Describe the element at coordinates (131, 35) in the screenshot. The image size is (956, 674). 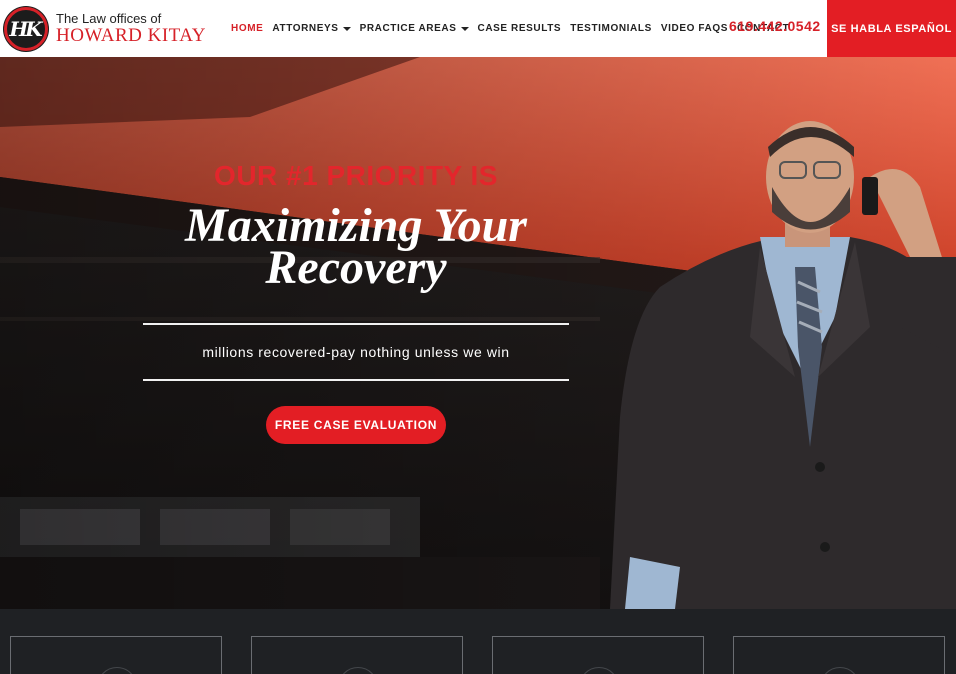
I see `logo-line2: HOWARD KITAY` at that location.